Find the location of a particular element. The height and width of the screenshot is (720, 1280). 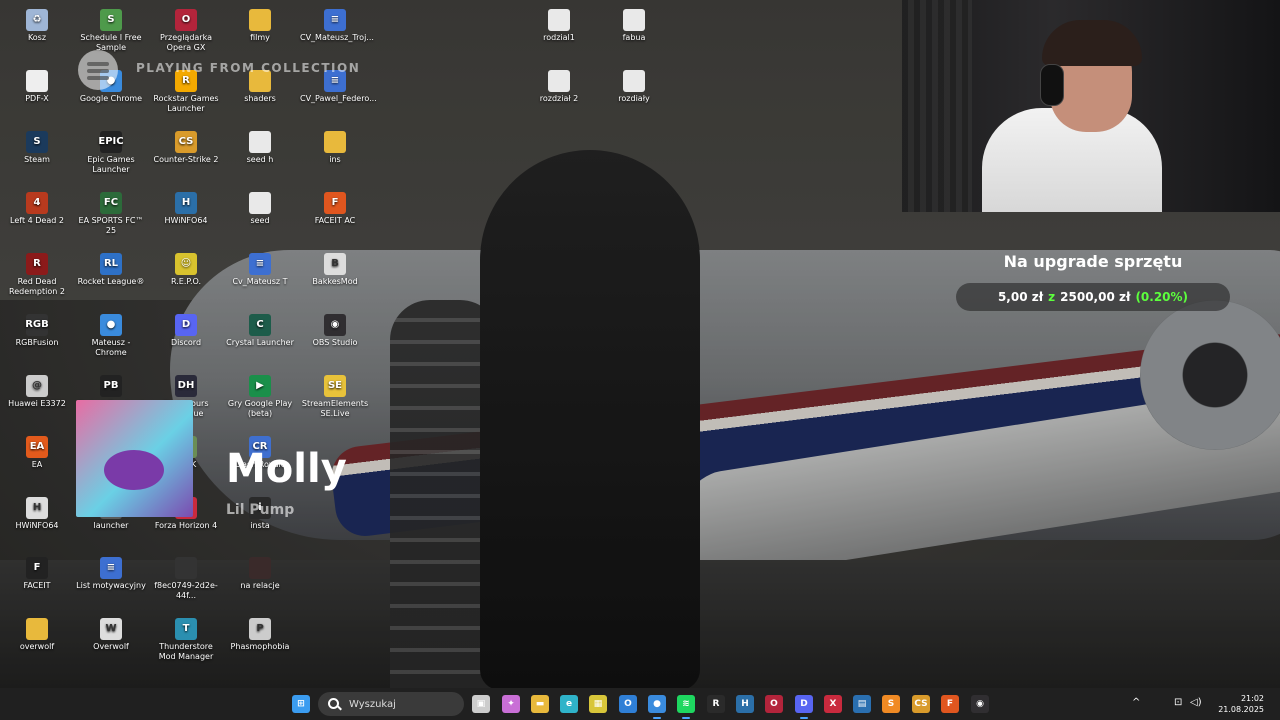

search-icon is located at coordinates (334, 704).